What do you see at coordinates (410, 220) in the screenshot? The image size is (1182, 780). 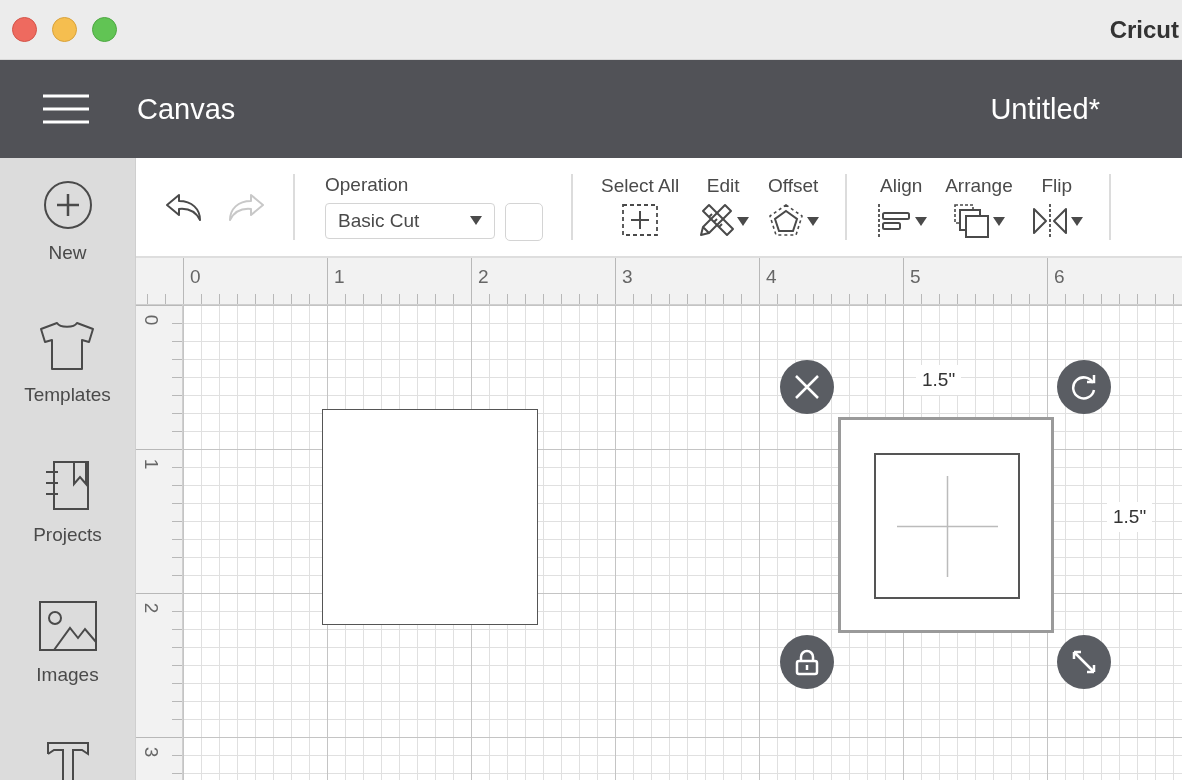 I see `operation-dropdown: Basic Cut` at bounding box center [410, 220].